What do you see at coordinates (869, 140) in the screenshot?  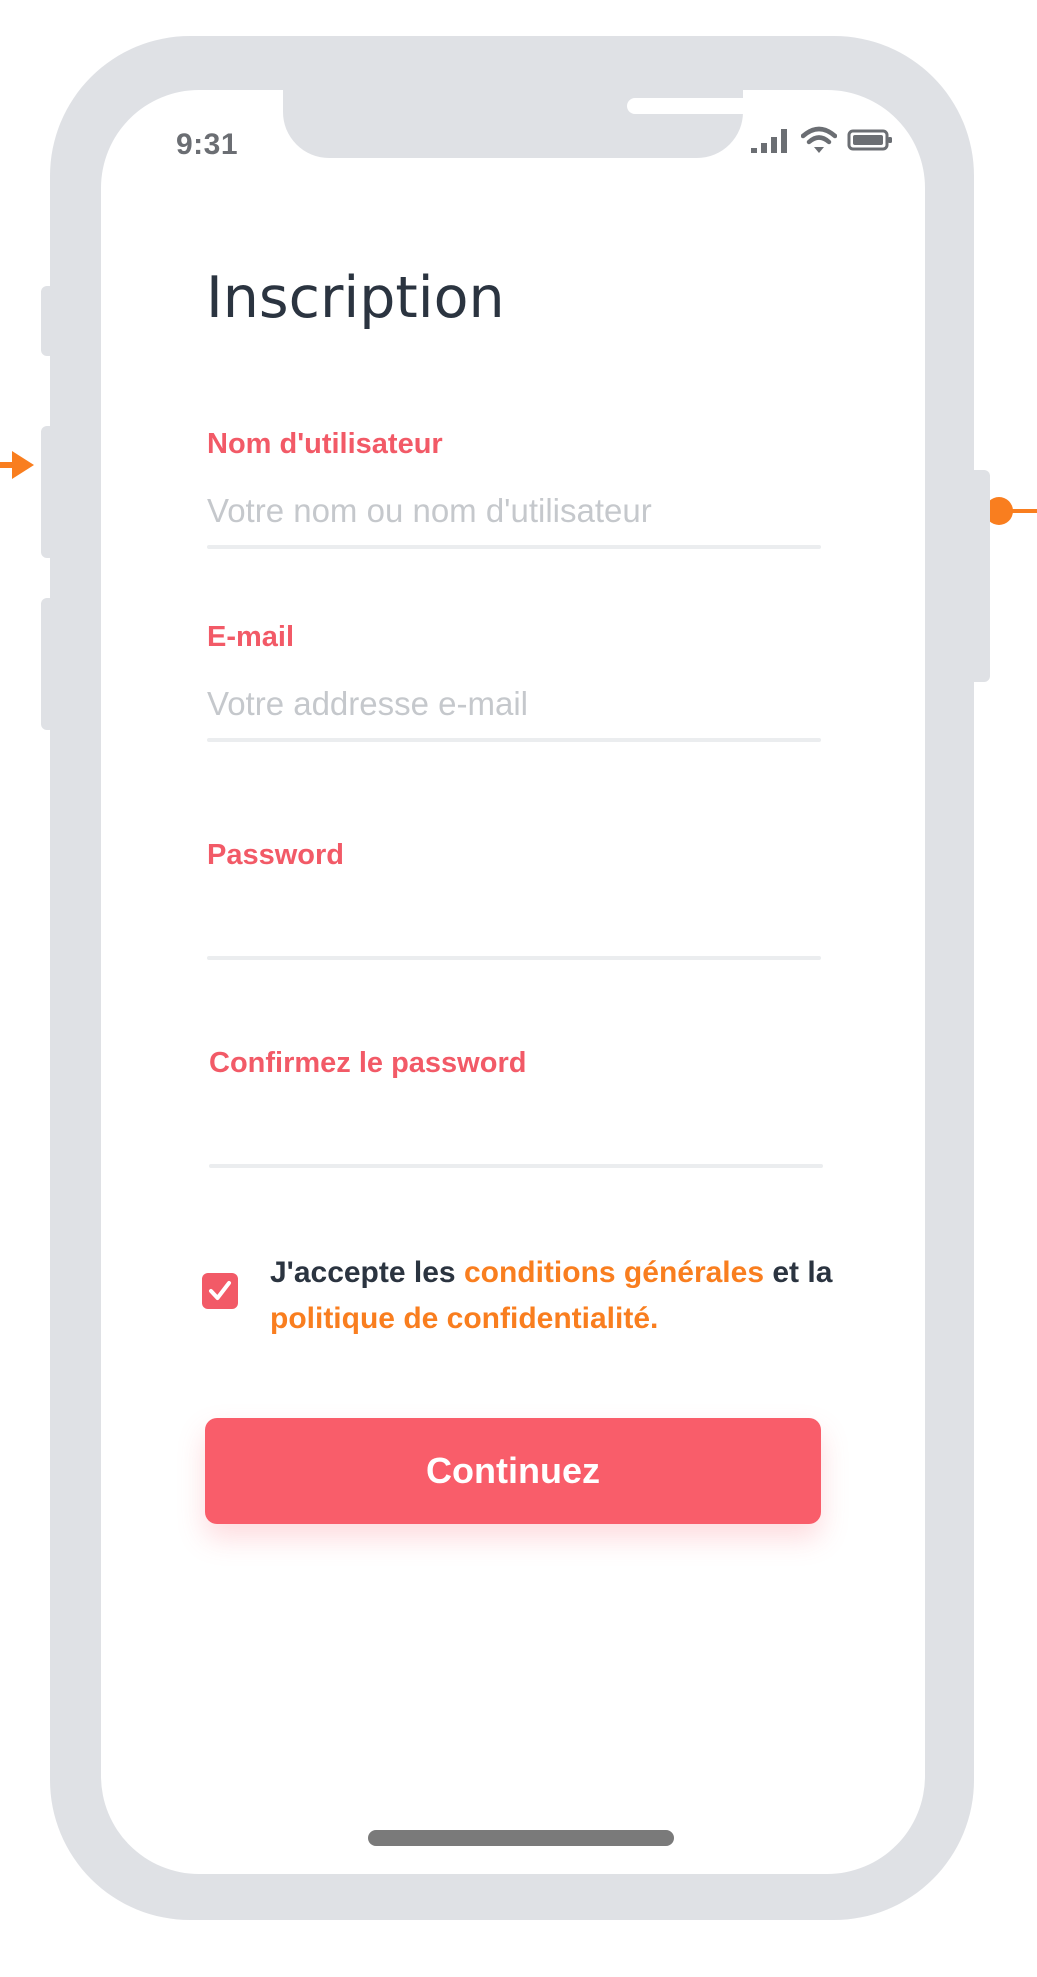 I see `battery-icon` at bounding box center [869, 140].